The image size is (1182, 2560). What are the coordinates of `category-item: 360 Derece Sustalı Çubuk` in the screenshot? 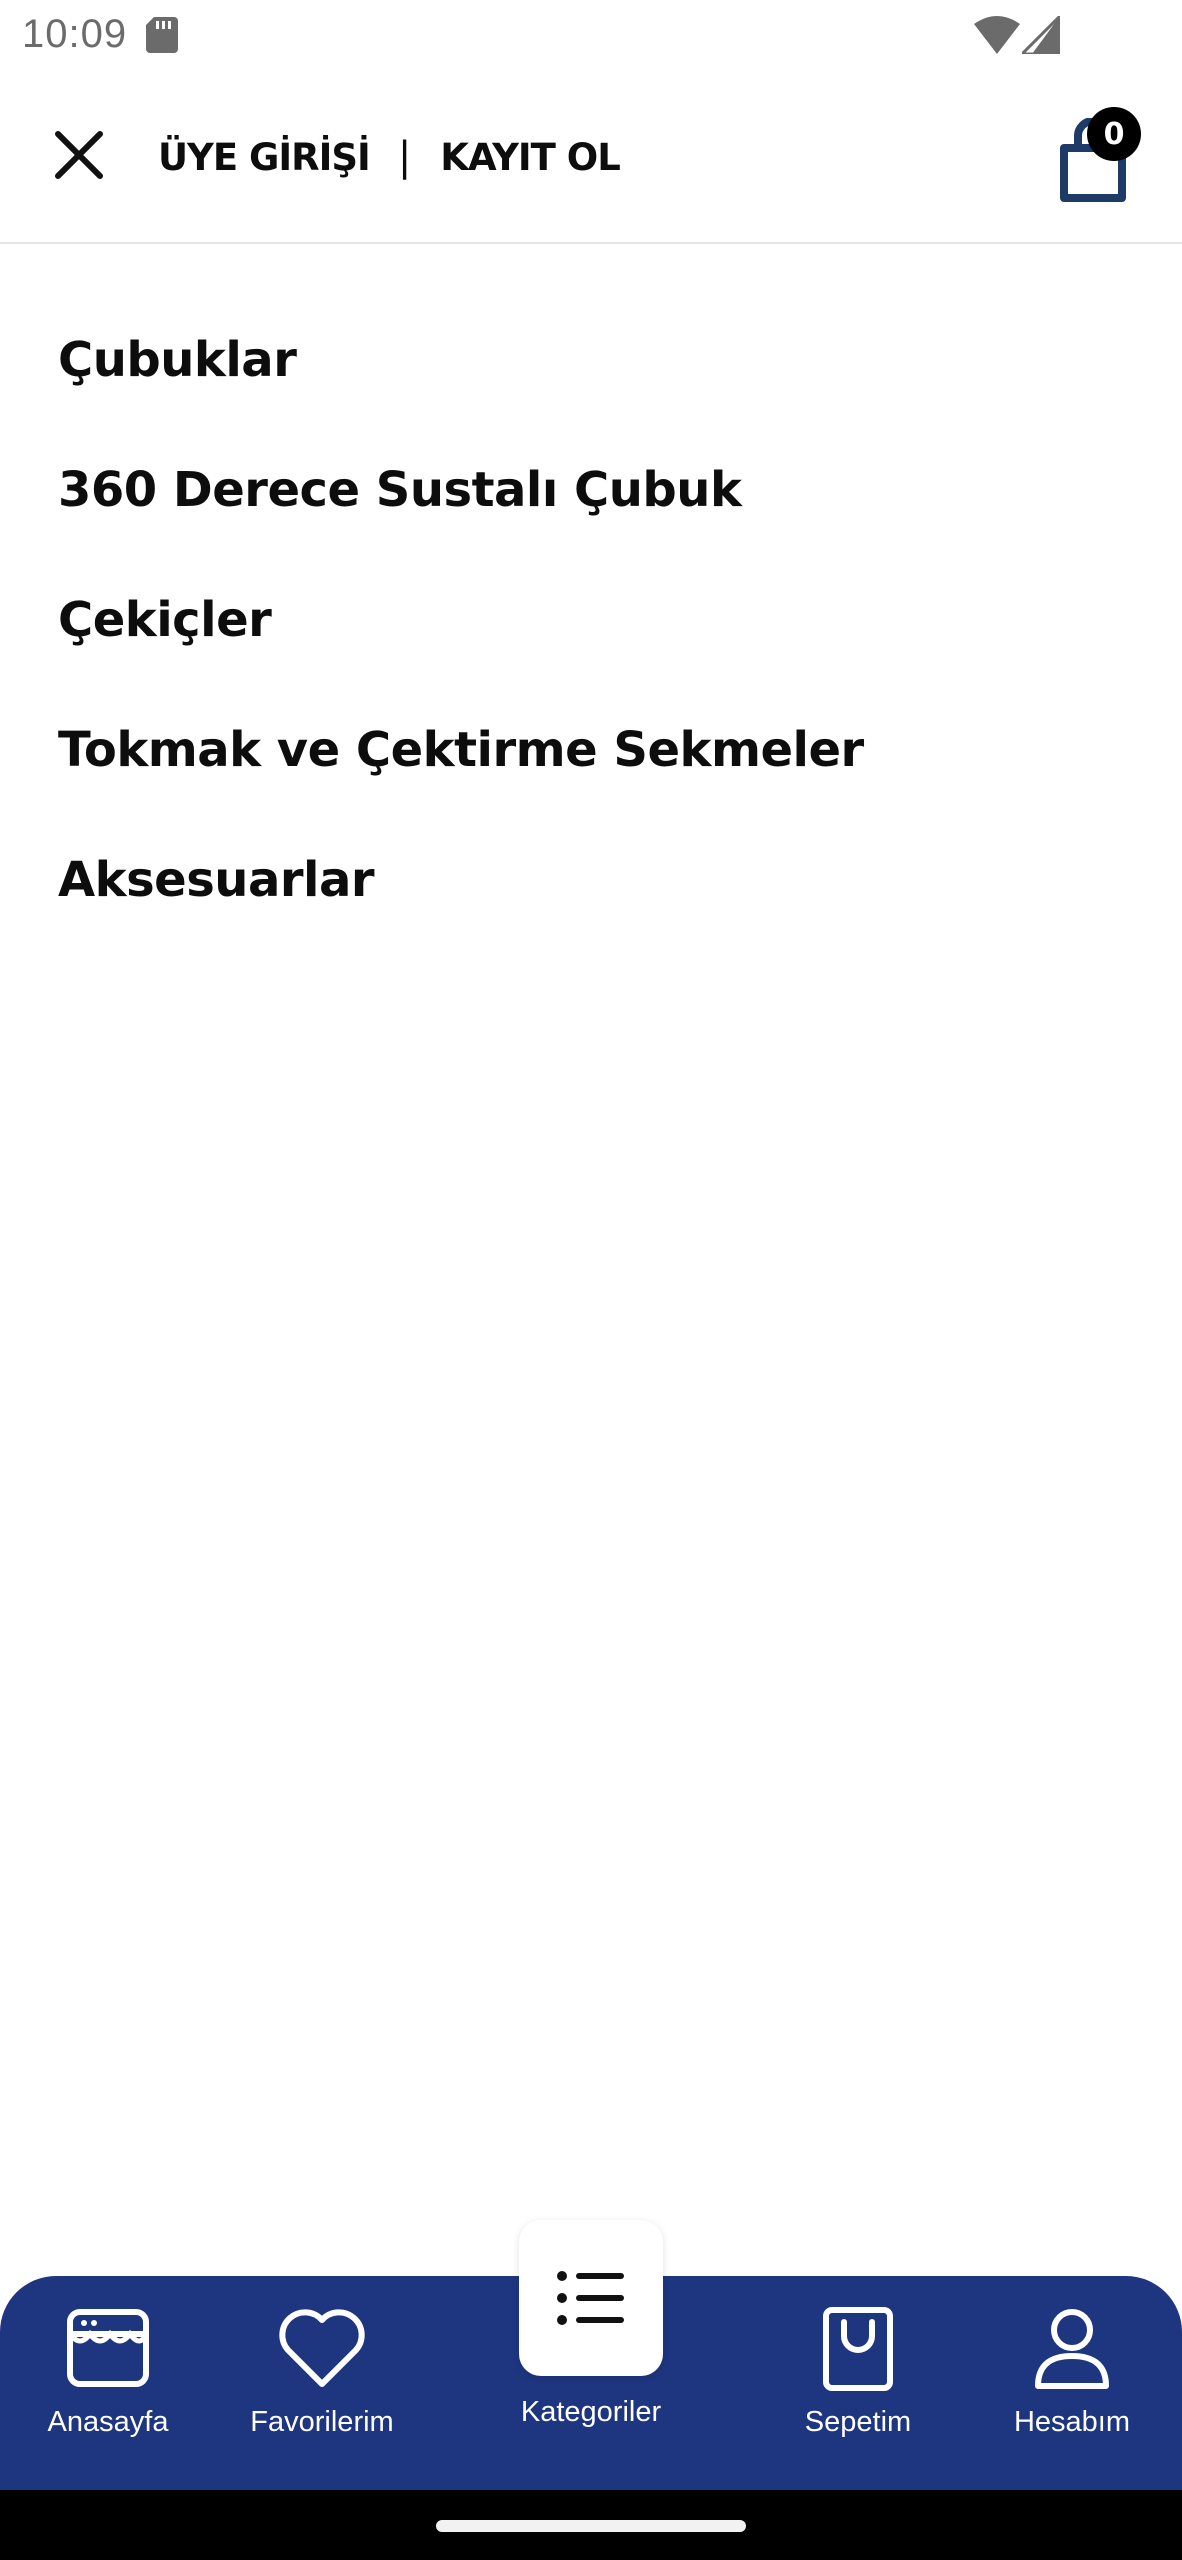 It's located at (591, 495).